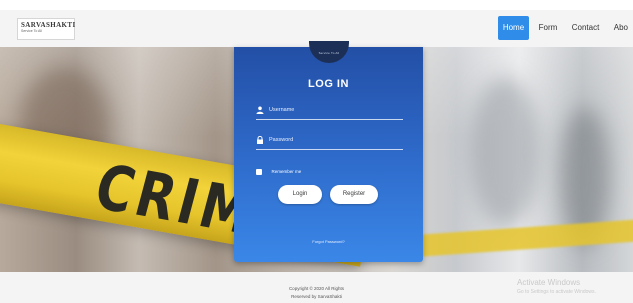 The height and width of the screenshot is (303, 633). I want to click on login-title: LOG IN, so click(328, 84).